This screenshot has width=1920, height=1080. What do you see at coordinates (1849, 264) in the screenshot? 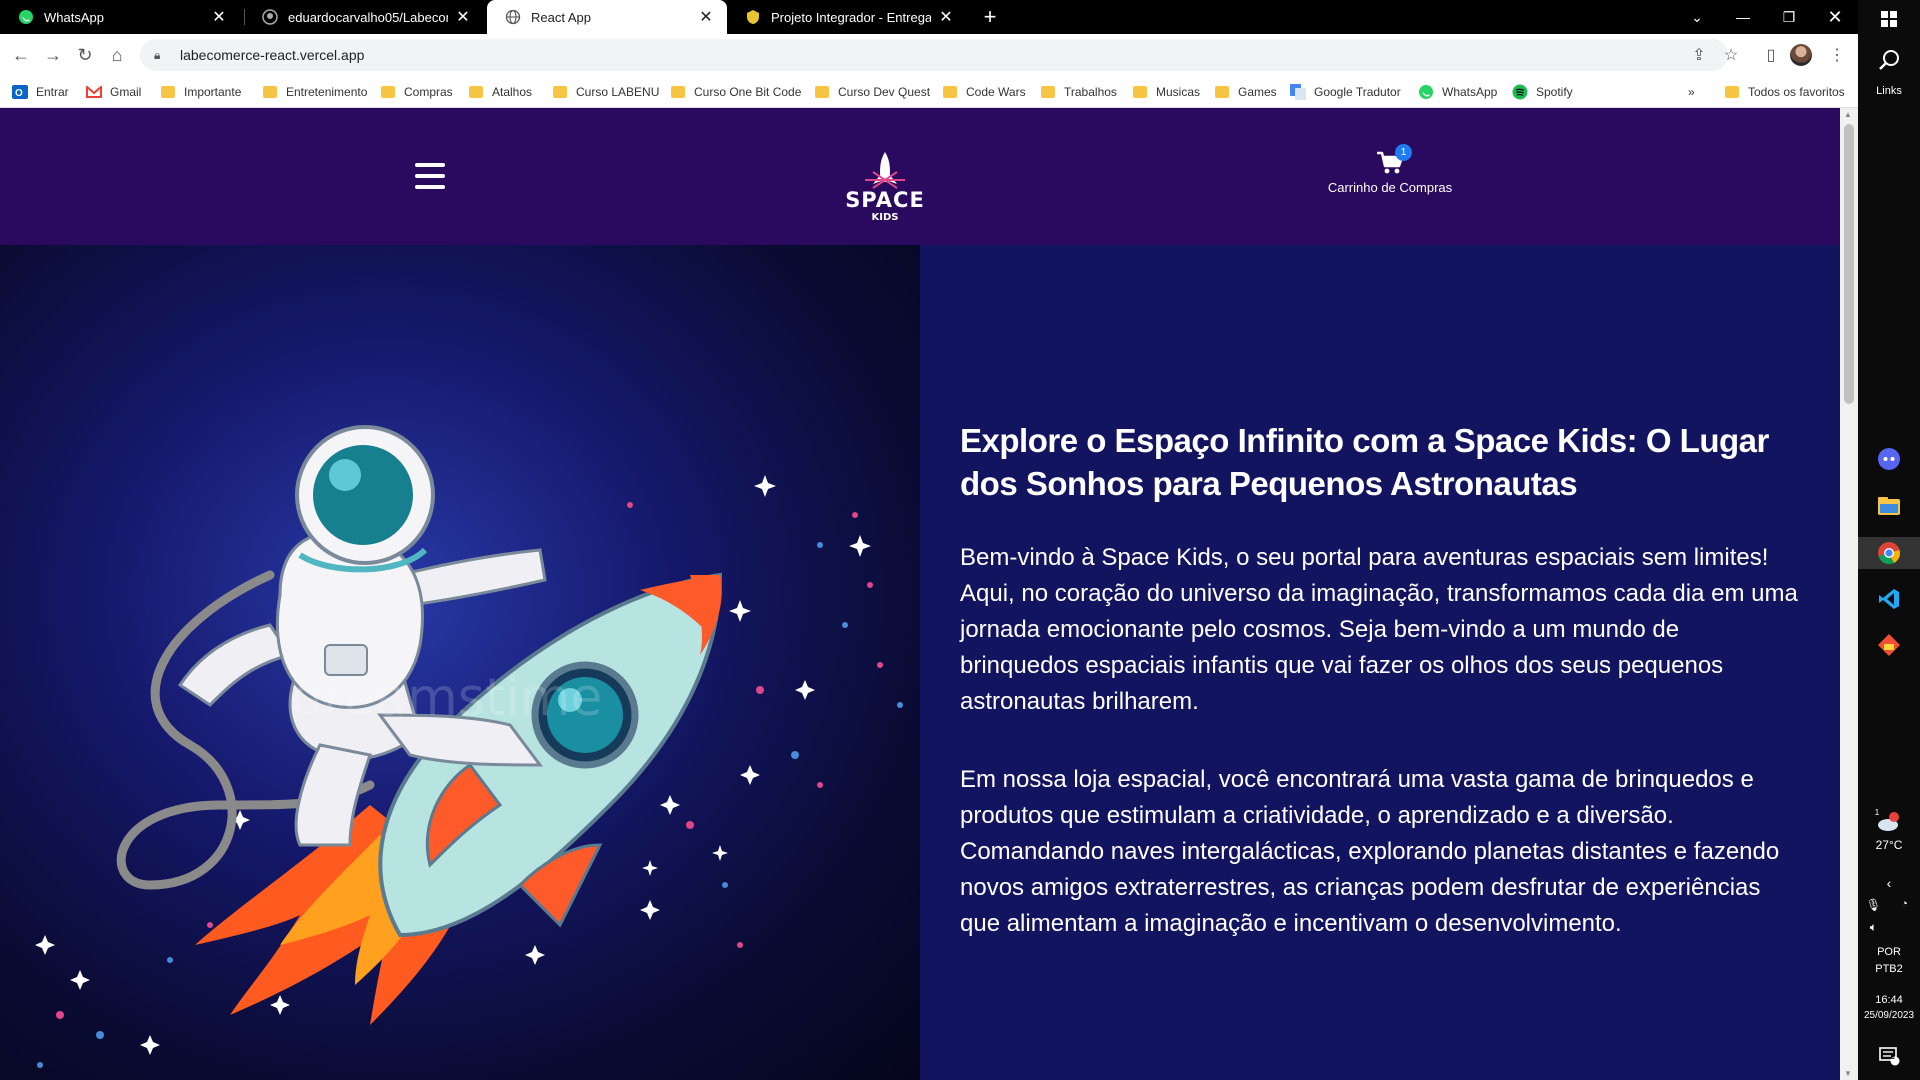
I see `scrollbar-thumb` at bounding box center [1849, 264].